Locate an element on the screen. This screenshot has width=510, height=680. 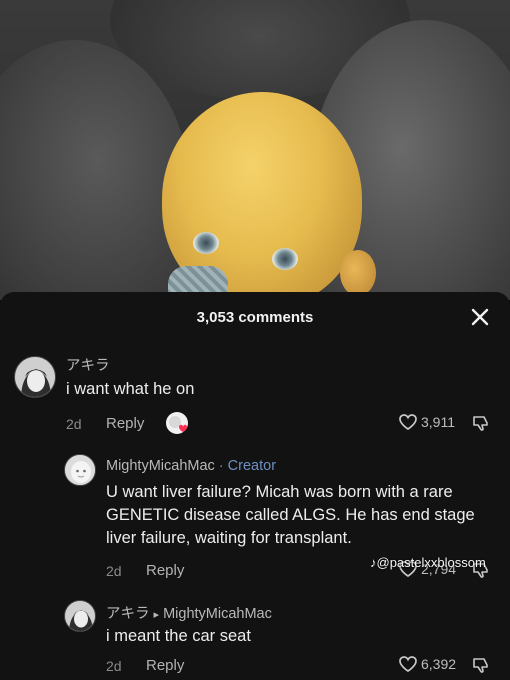
comment-username: アキラ ▸ MightyMicahMac is located at coordinates (189, 612).